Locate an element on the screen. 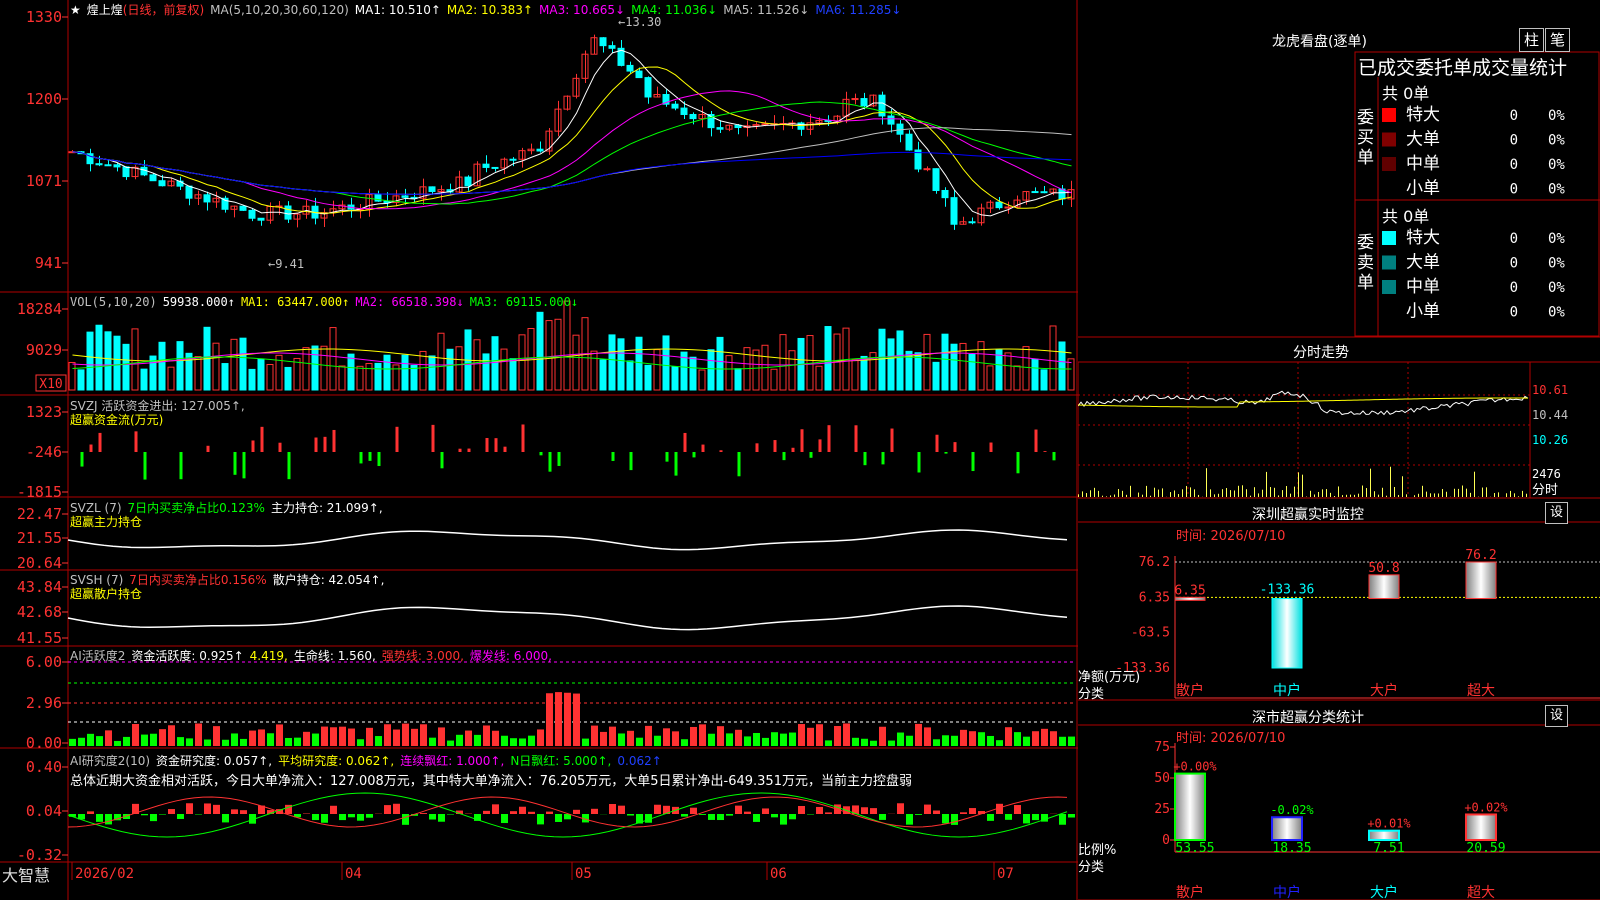  ma3-value: MA3: 10.665↓ is located at coordinates (582, 10).